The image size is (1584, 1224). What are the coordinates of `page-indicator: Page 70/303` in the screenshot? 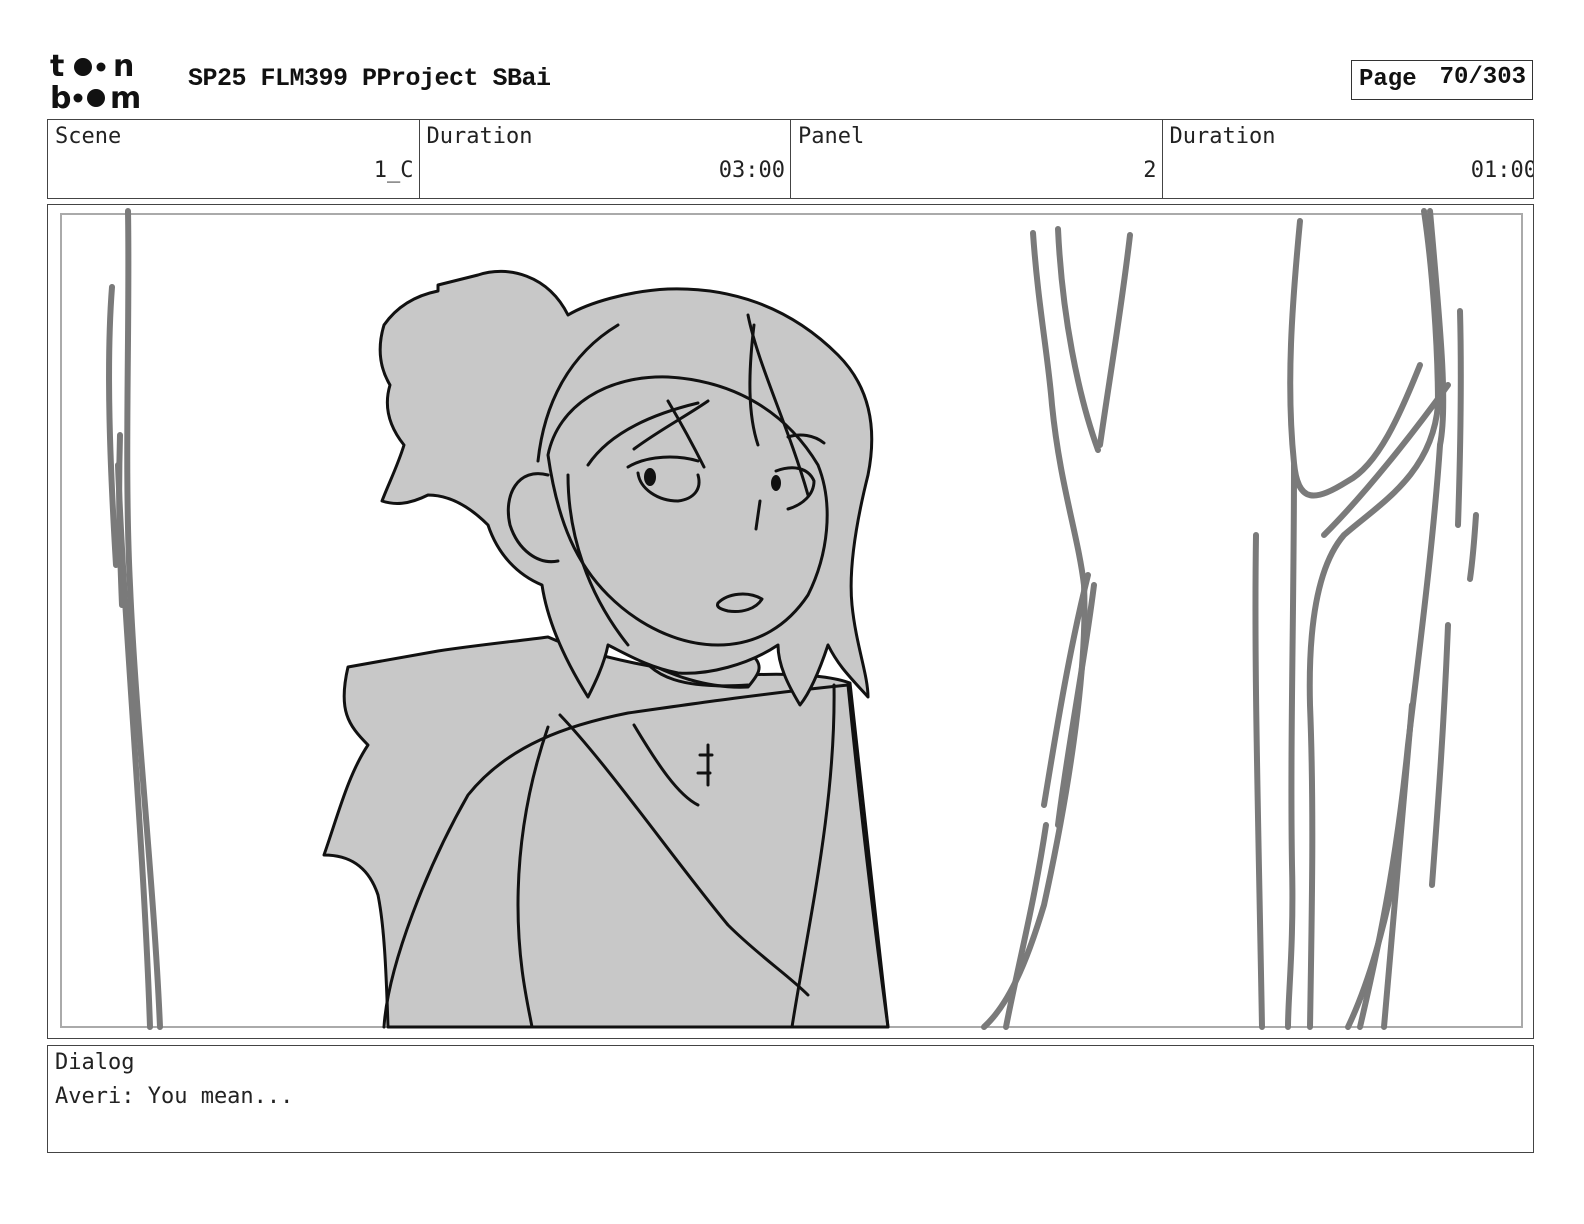 It's located at (1442, 80).